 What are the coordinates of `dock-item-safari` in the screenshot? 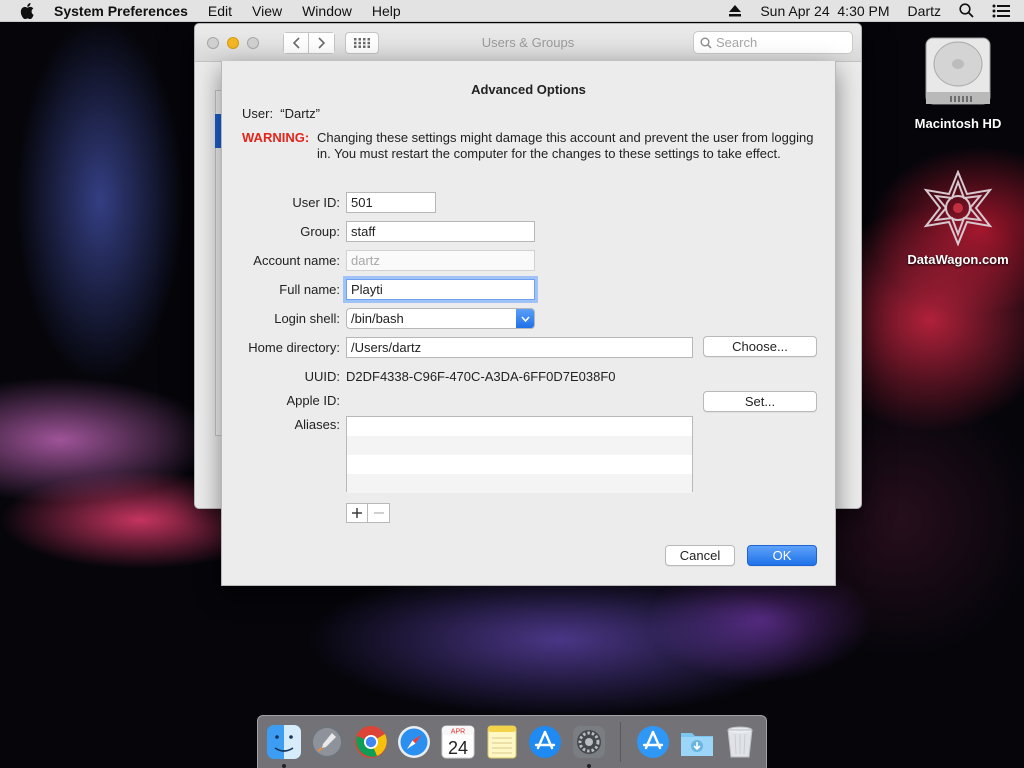 It's located at (415, 742).